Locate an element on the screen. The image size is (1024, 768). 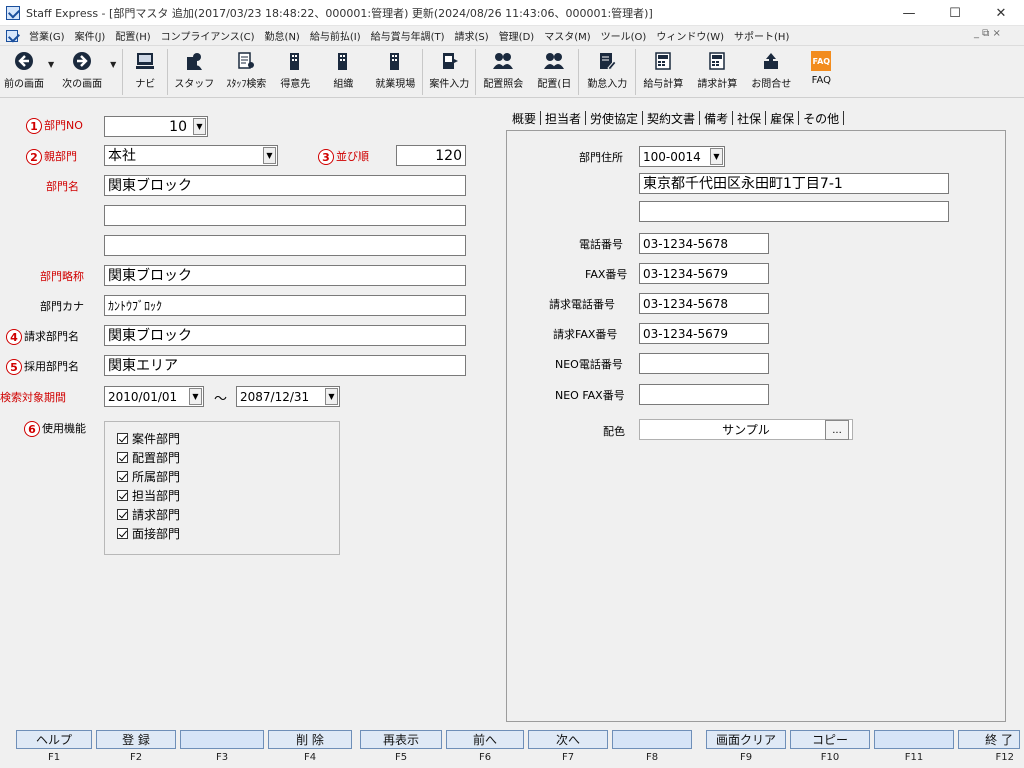
f7-key-label: F7 is located at coordinates (568, 757).